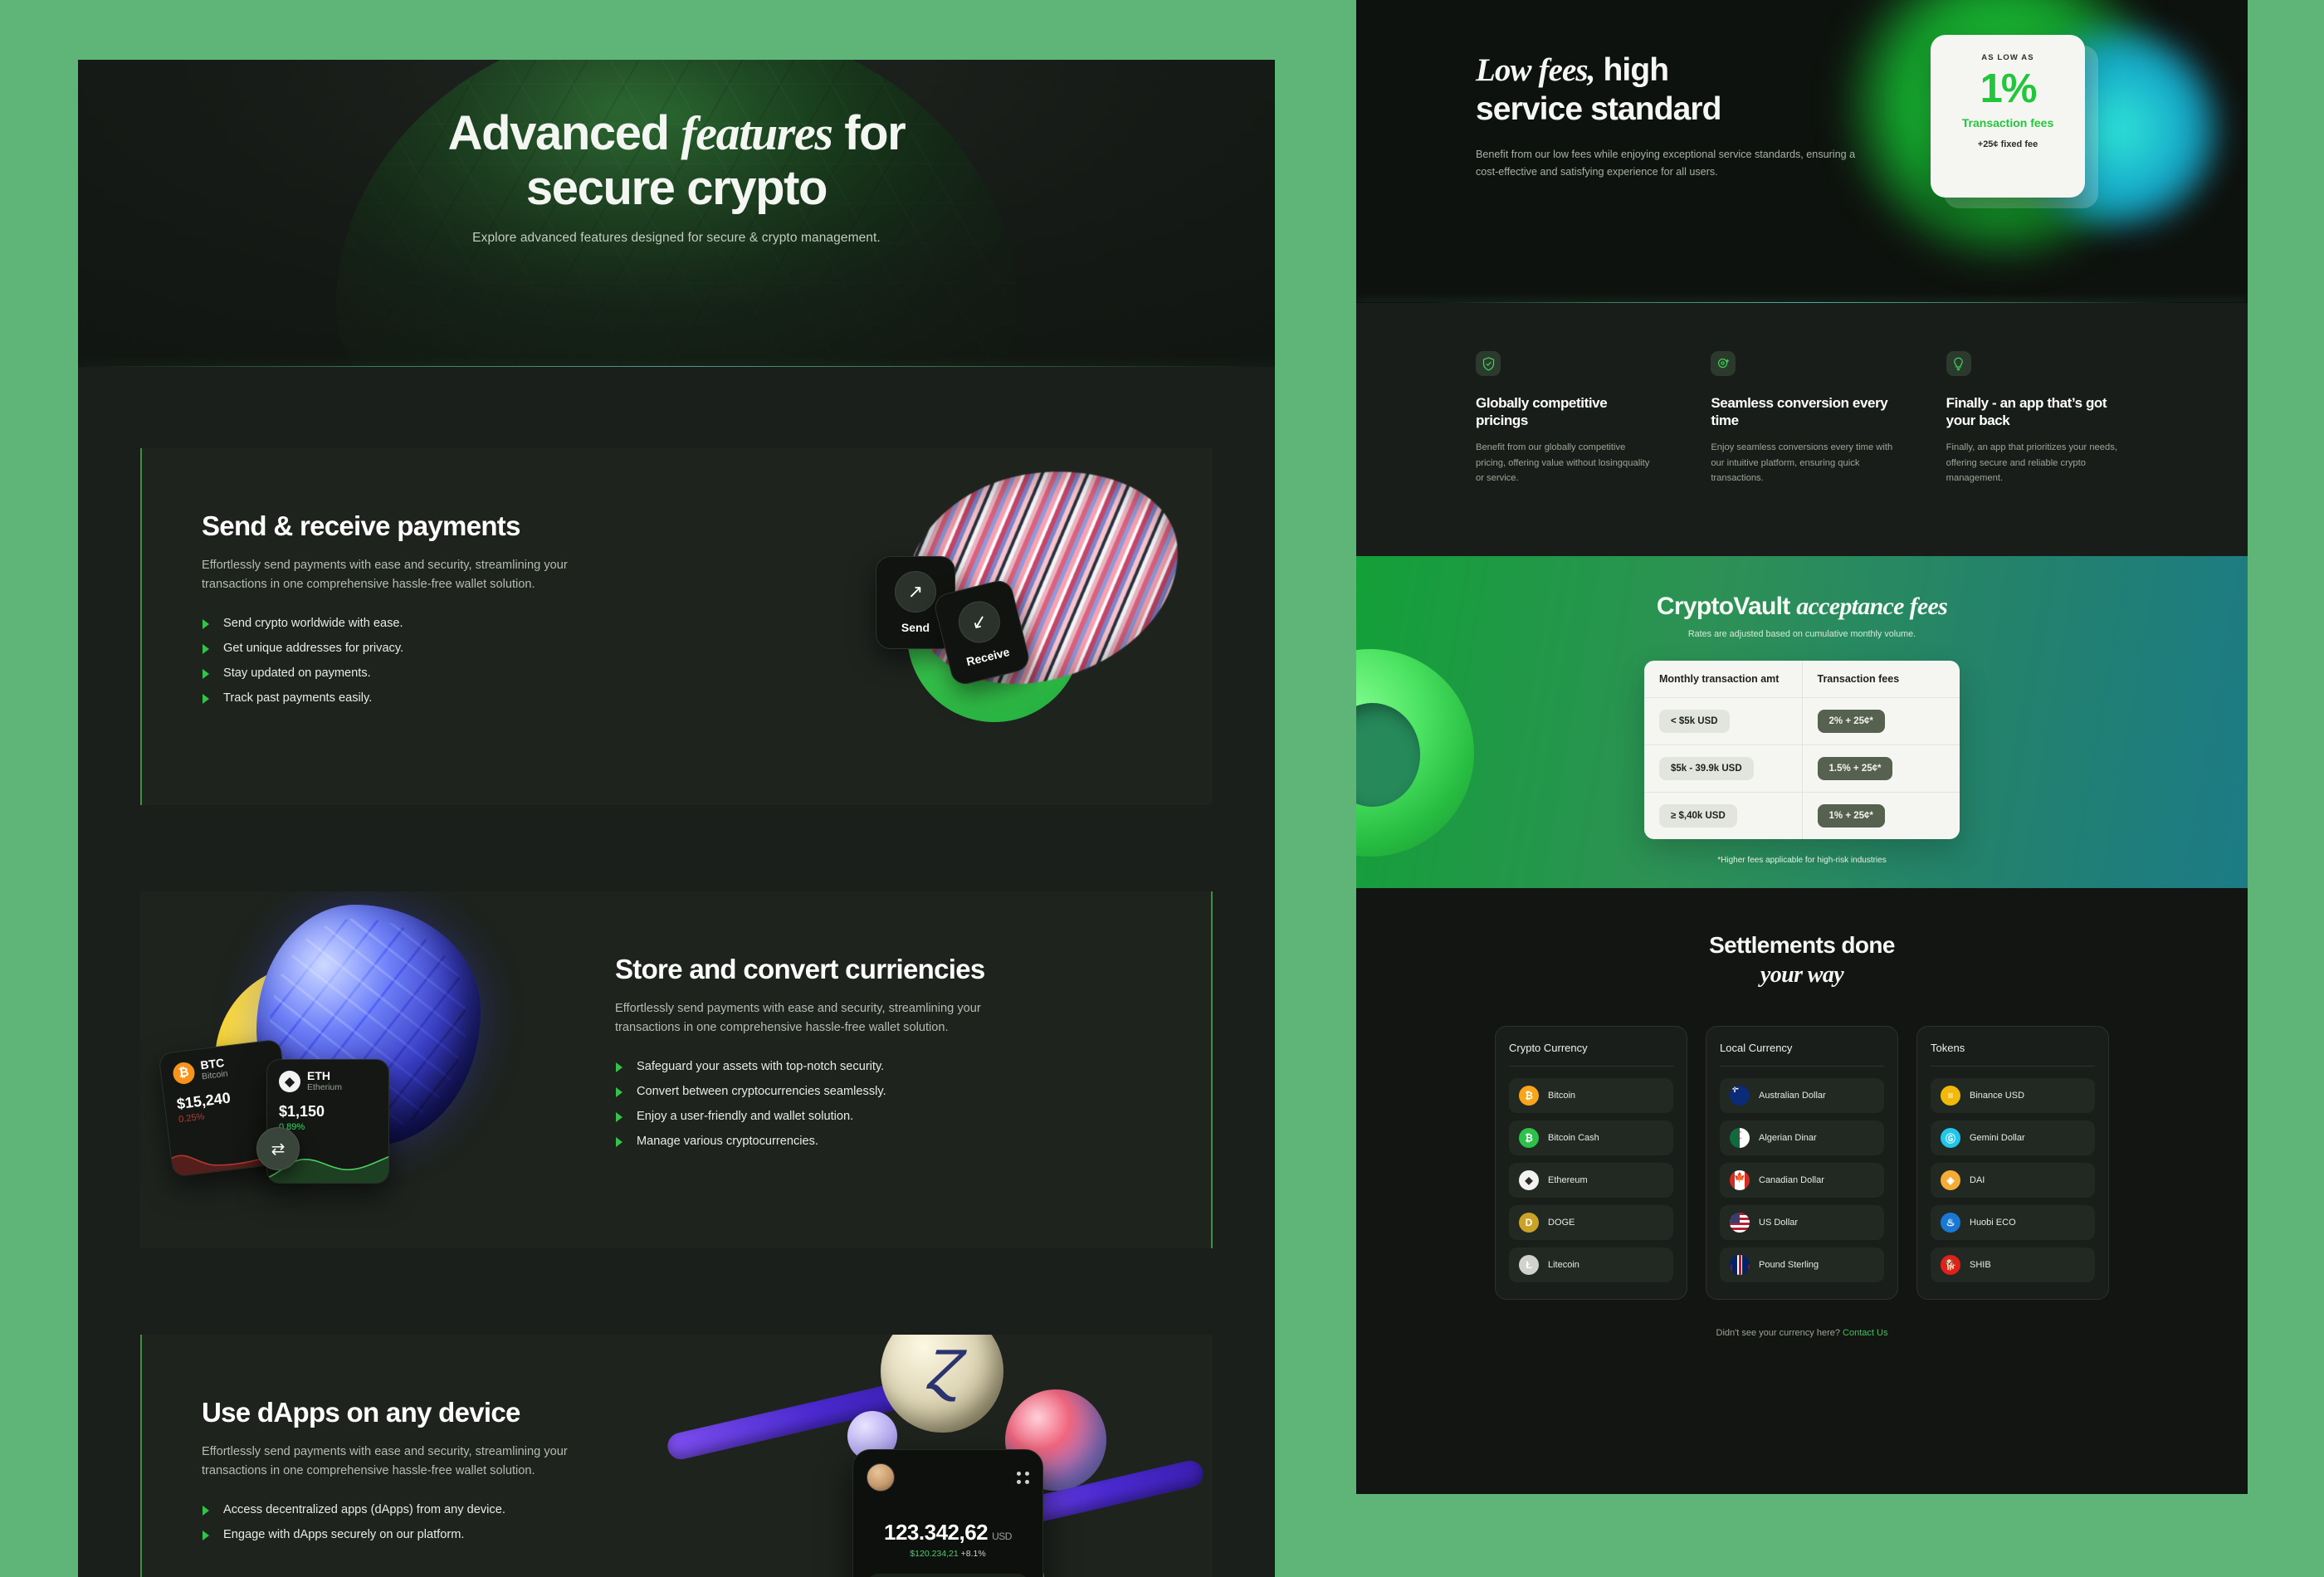 This screenshot has height=1577, width=2324. Describe the element at coordinates (1561, 1223) in the screenshot. I see `currency-name: DOGE` at that location.